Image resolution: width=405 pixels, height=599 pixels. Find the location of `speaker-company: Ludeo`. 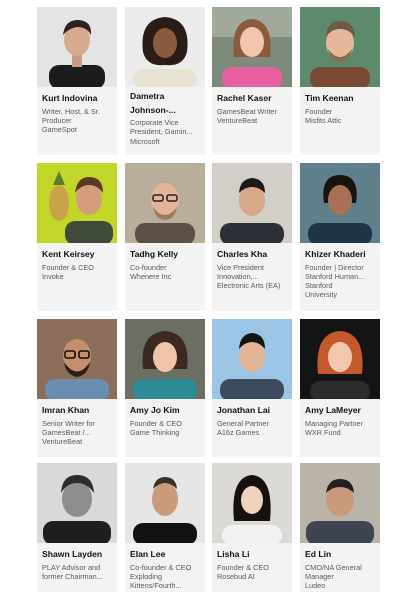

speaker-company: Ludeo is located at coordinates (315, 586).